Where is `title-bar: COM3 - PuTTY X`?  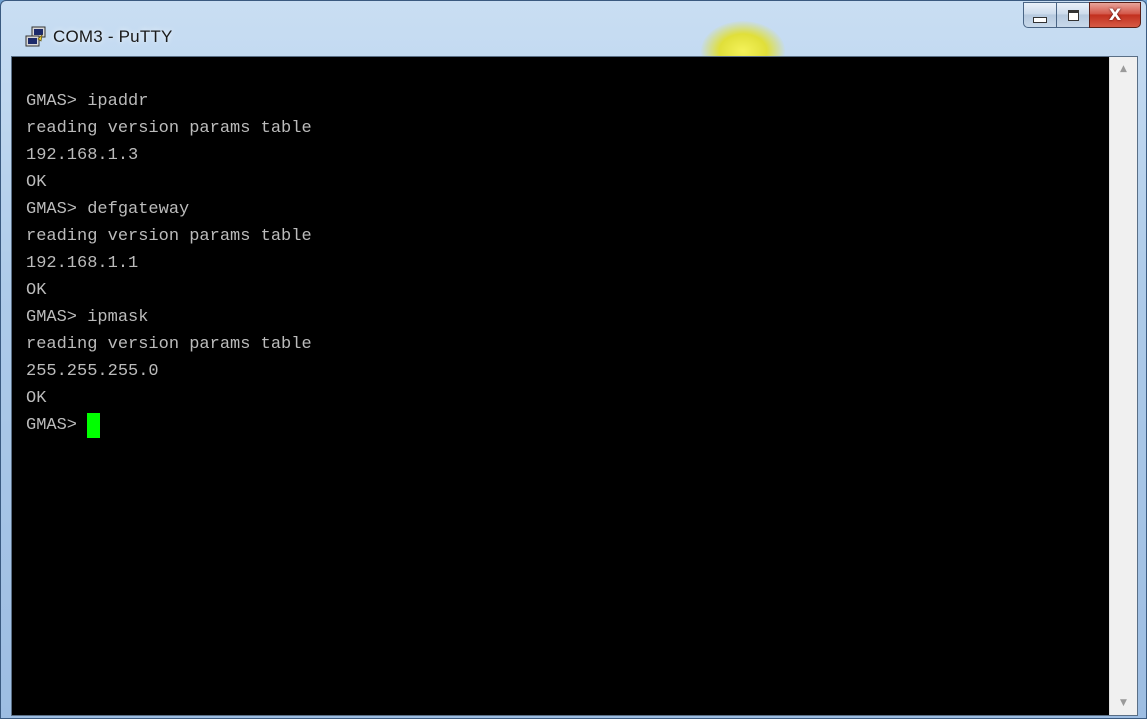
title-bar: COM3 - PuTTY X is located at coordinates (573, 41).